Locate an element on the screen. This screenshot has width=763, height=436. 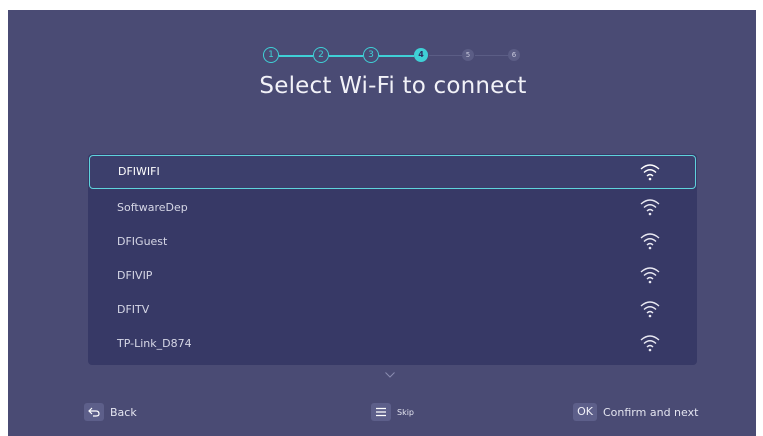
back-arrow-icon is located at coordinates (94, 412).